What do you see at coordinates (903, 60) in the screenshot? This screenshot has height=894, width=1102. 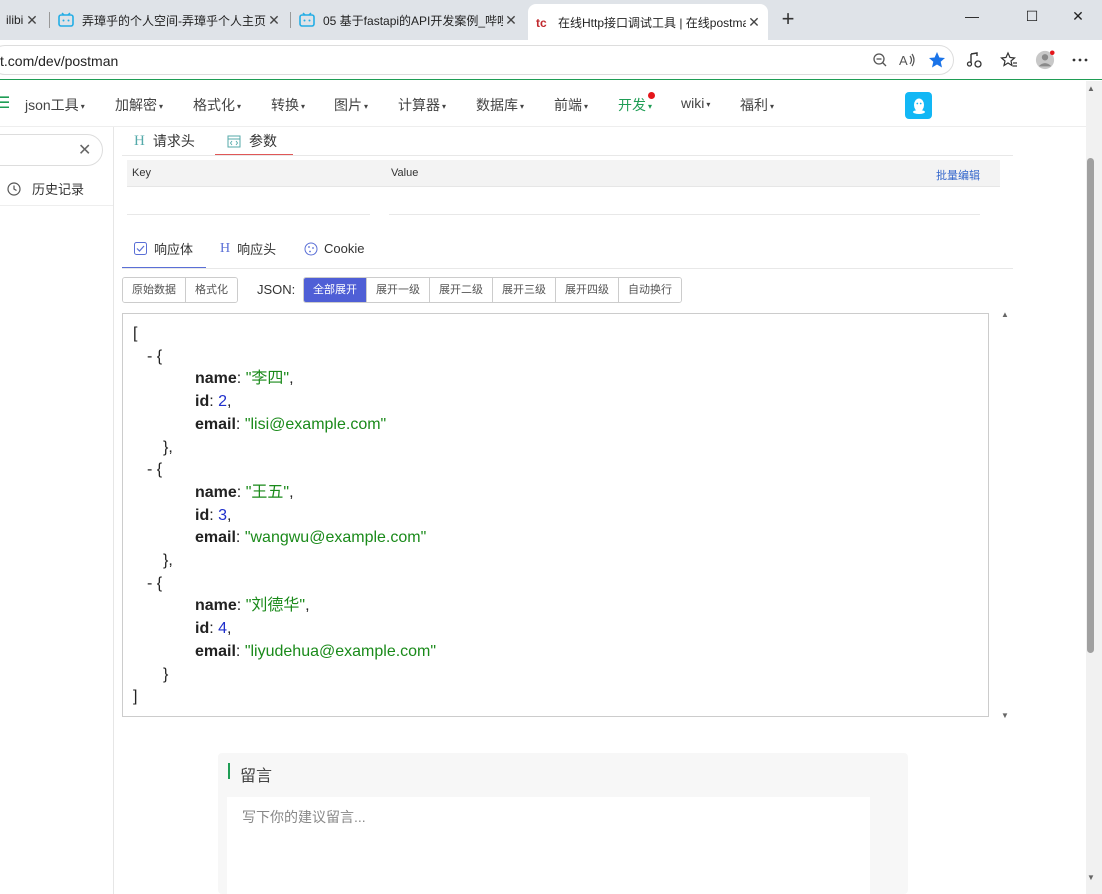 I see `svg-text: A` at bounding box center [903, 60].